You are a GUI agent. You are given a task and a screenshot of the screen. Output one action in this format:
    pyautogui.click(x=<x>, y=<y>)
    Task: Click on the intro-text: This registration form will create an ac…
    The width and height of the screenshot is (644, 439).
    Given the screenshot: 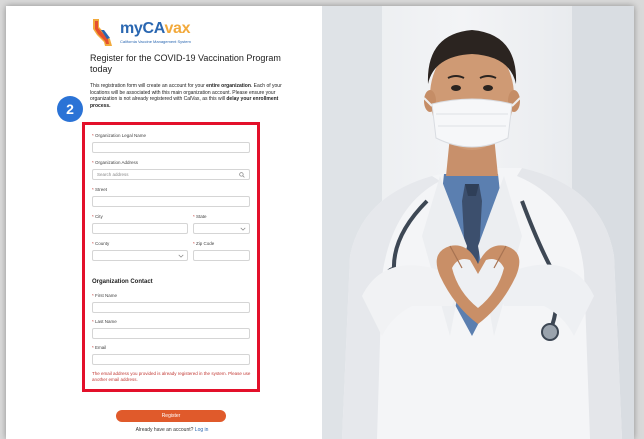 What is the action you would take?
    pyautogui.click(x=186, y=96)
    